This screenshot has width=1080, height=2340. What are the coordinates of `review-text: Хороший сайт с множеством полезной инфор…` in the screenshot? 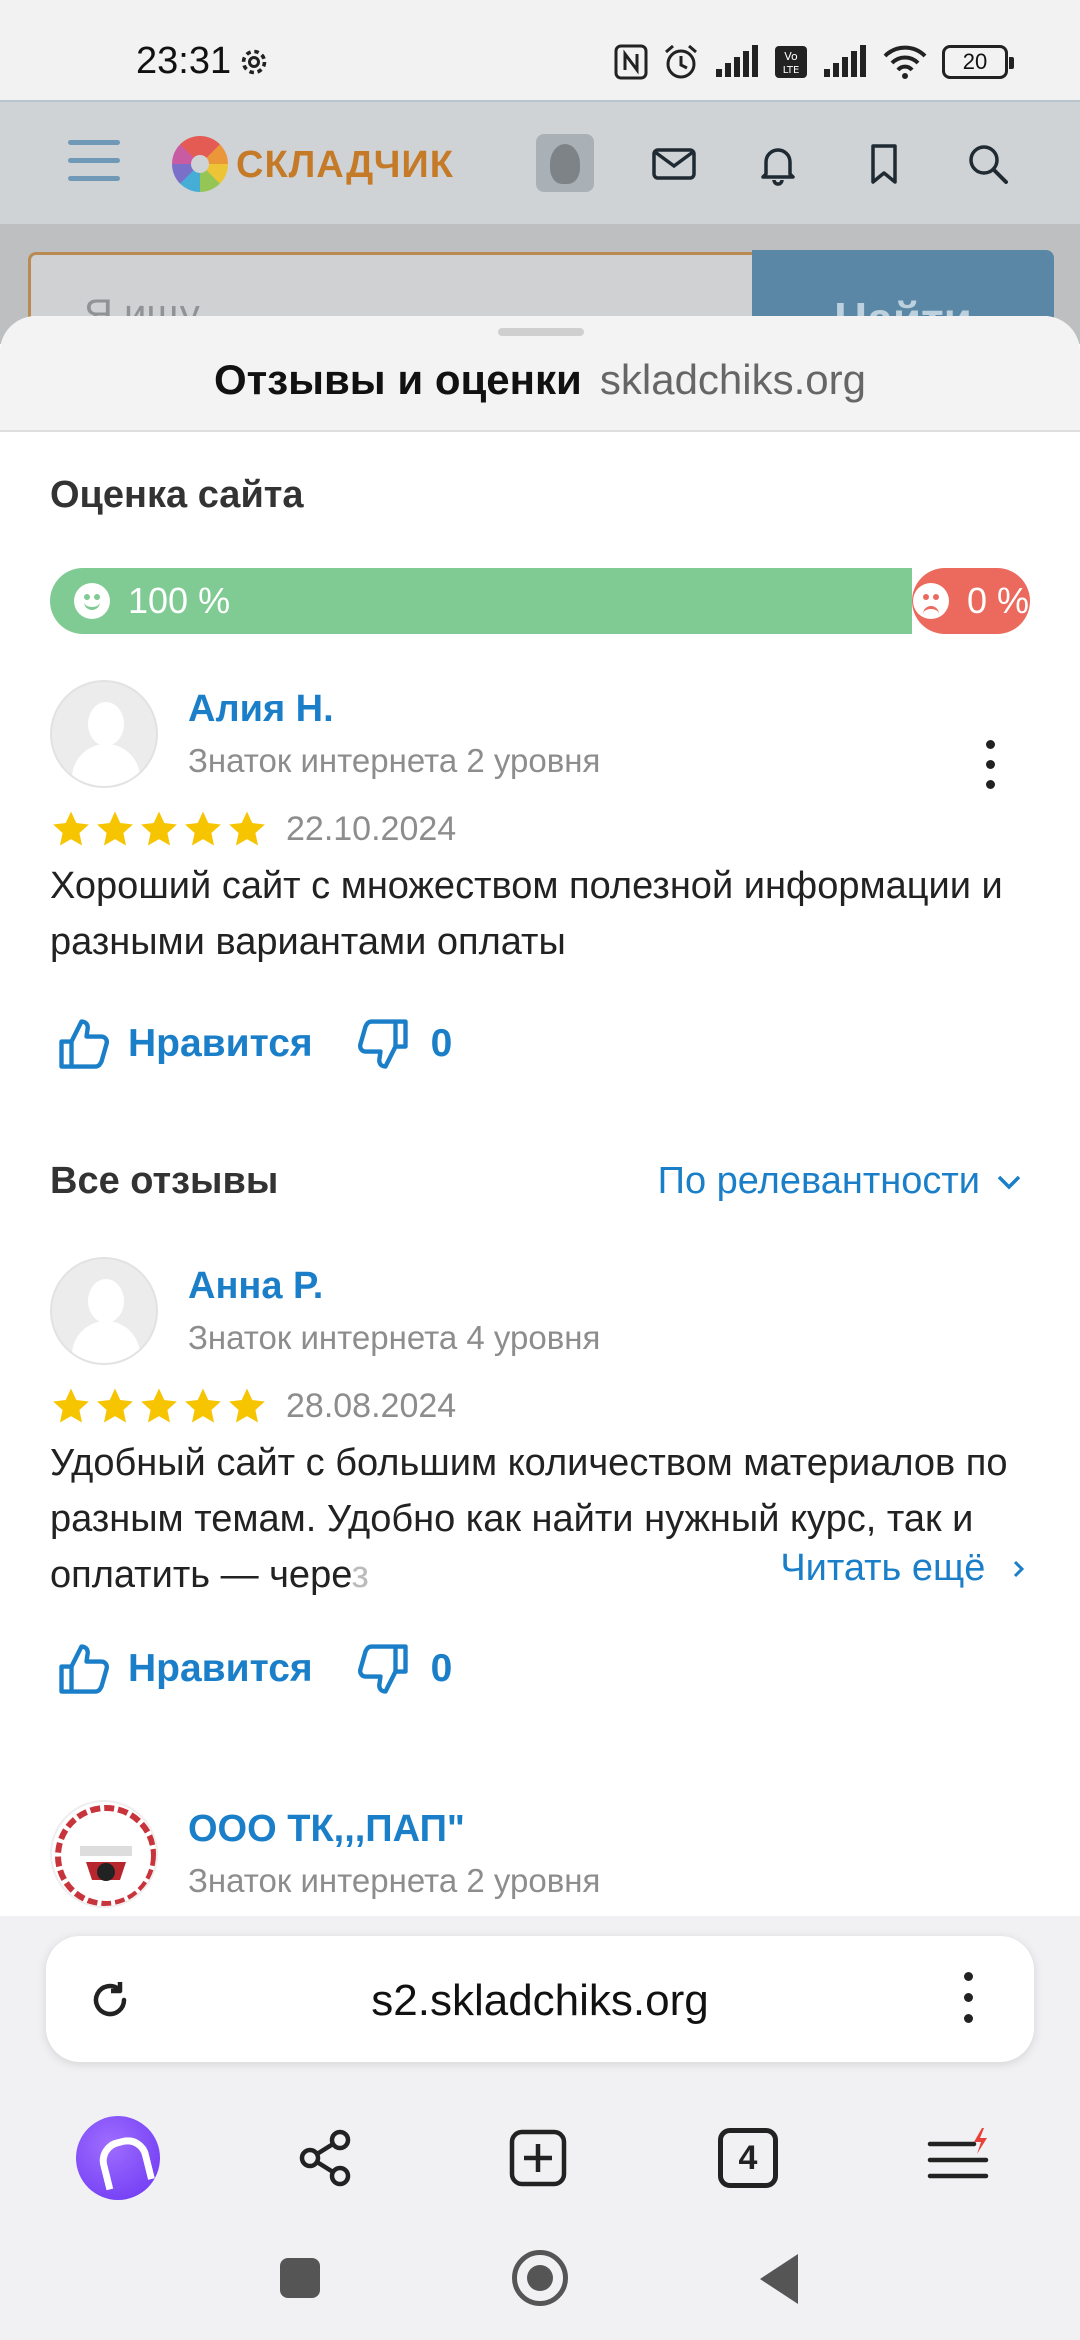 It's located at (526, 914).